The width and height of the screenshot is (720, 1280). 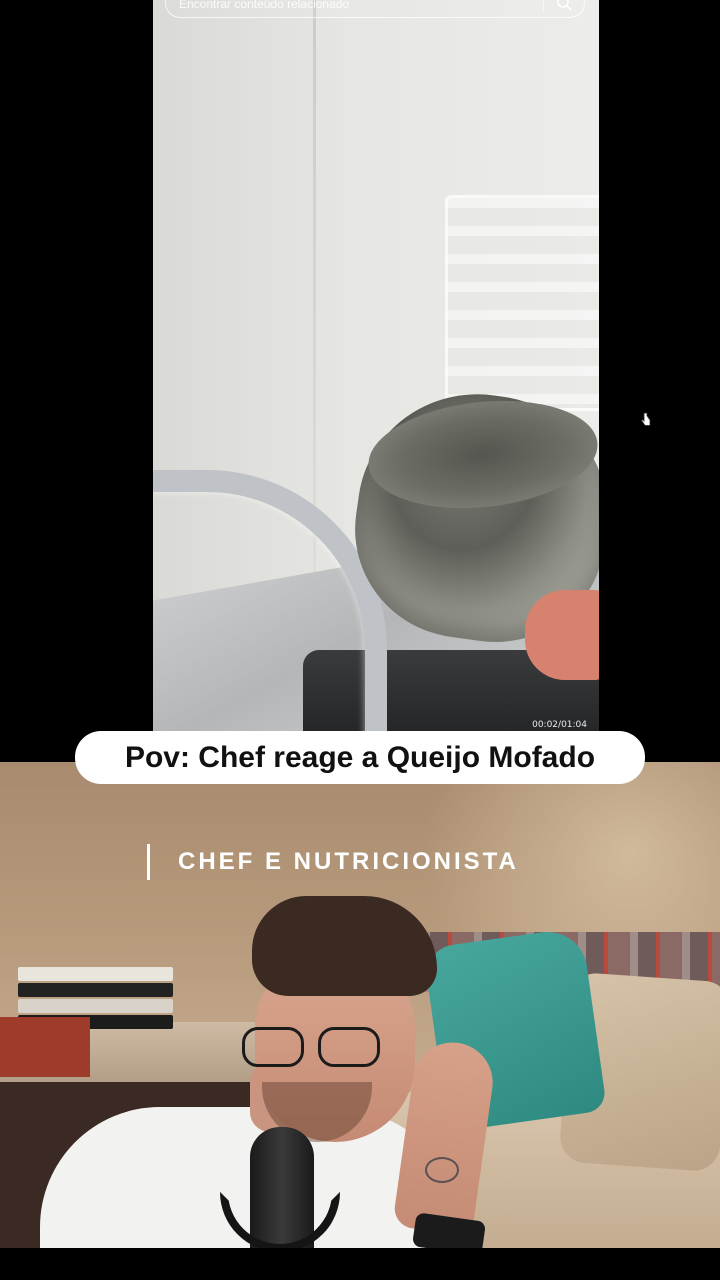 What do you see at coordinates (645, 419) in the screenshot?
I see `hand-cursor-icon` at bounding box center [645, 419].